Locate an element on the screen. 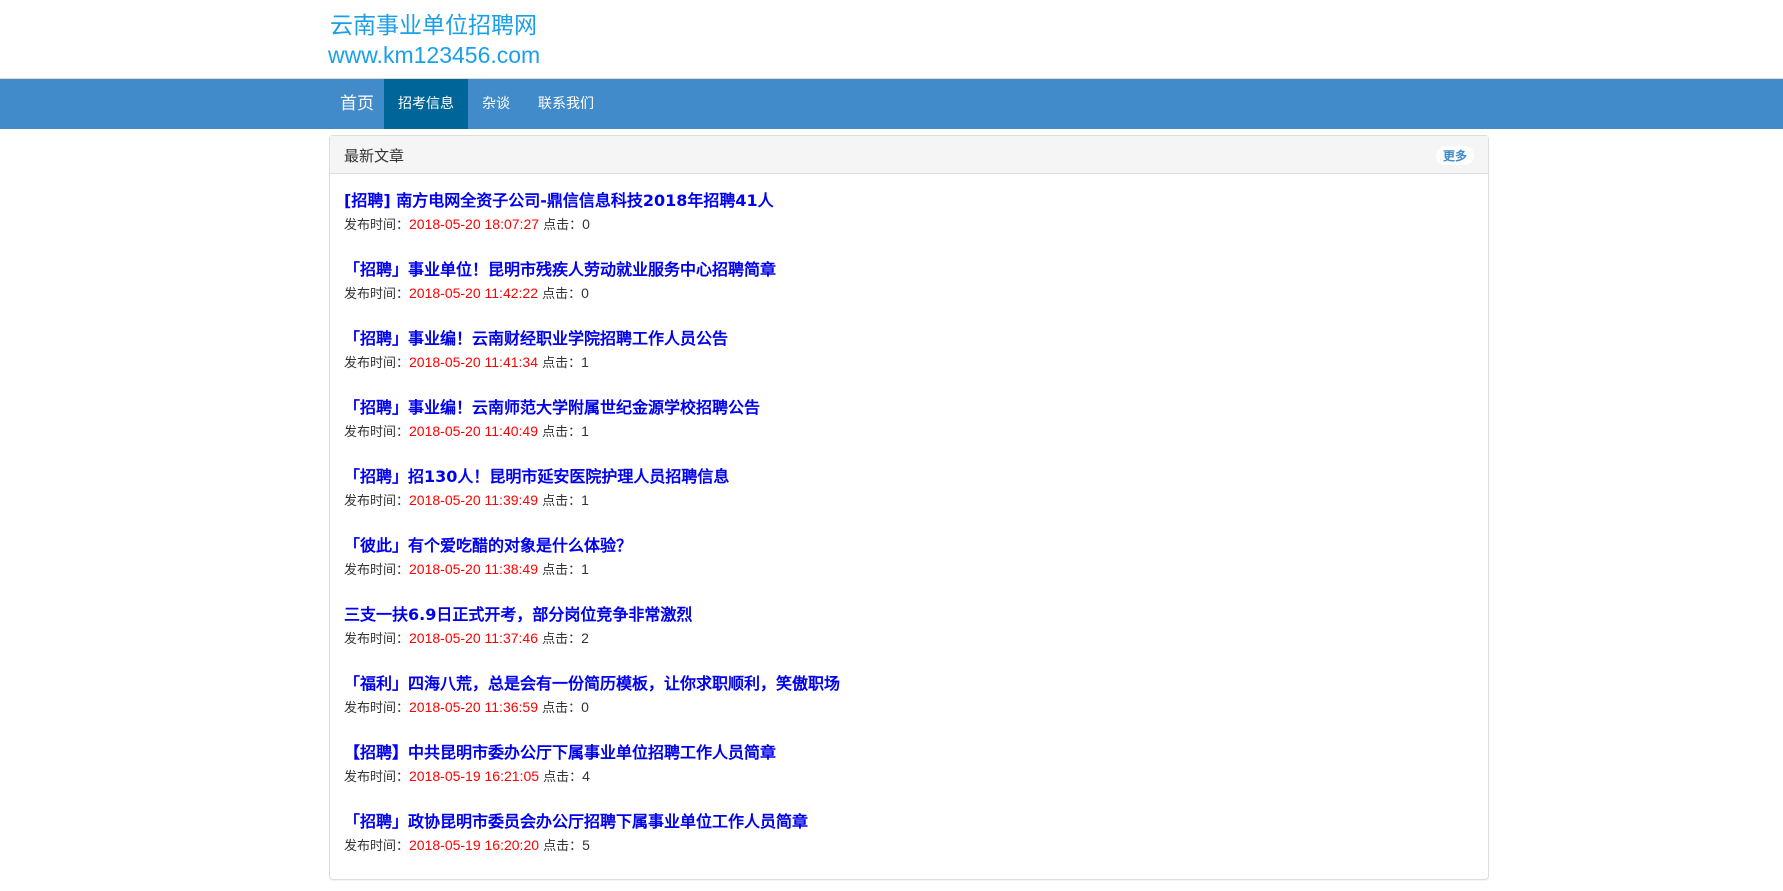 The image size is (1783, 891). article-title-link: 「招聘」事业单位！昆明市残疾人劳动就业服务中心招聘简章 is located at coordinates (909, 270).